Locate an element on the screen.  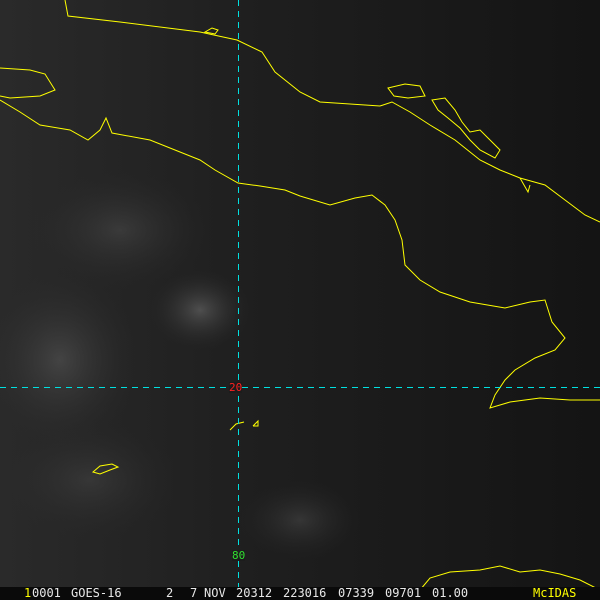
image-id: 0001 is located at coordinates (46, 593).